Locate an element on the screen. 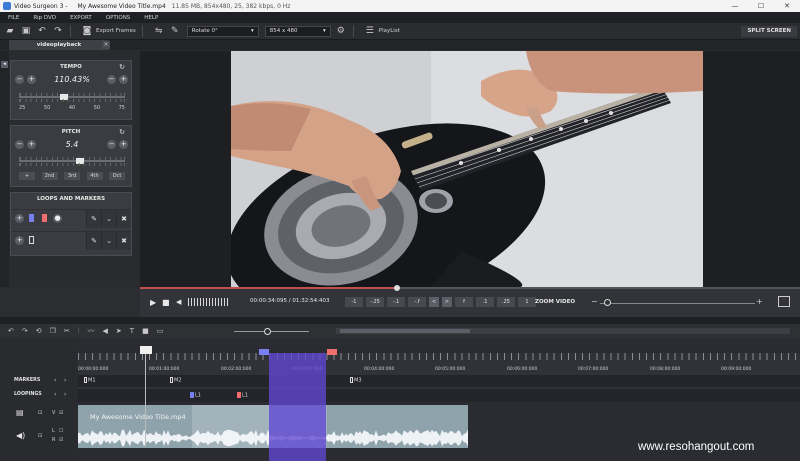 The height and width of the screenshot is (461, 800). markers-track: M1 M2 M3 is located at coordinates (439, 381).